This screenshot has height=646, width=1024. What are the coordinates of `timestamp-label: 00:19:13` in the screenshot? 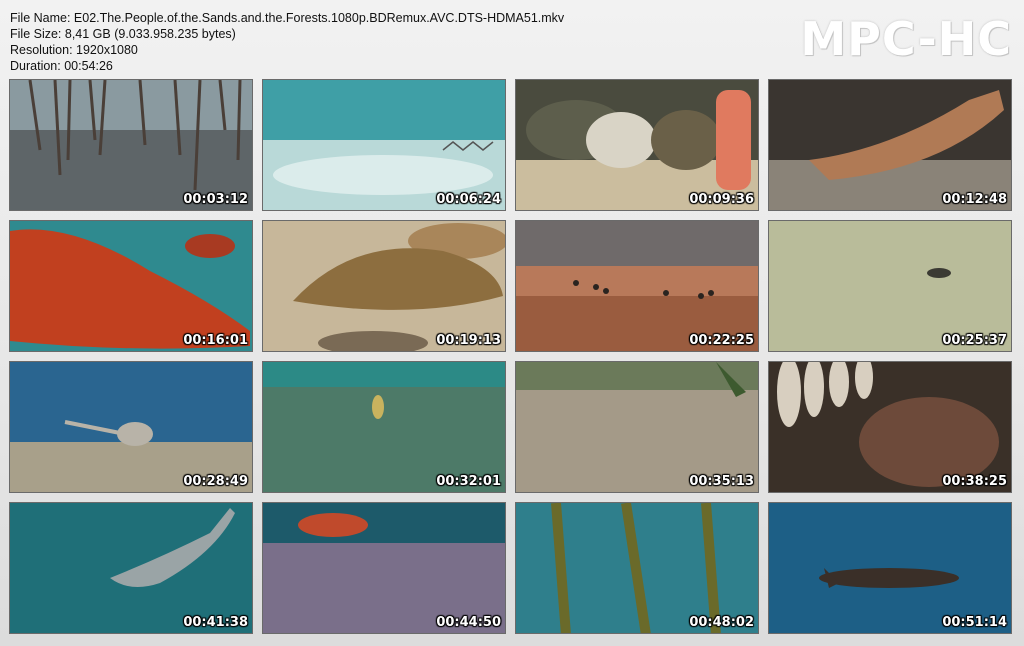 It's located at (468, 340).